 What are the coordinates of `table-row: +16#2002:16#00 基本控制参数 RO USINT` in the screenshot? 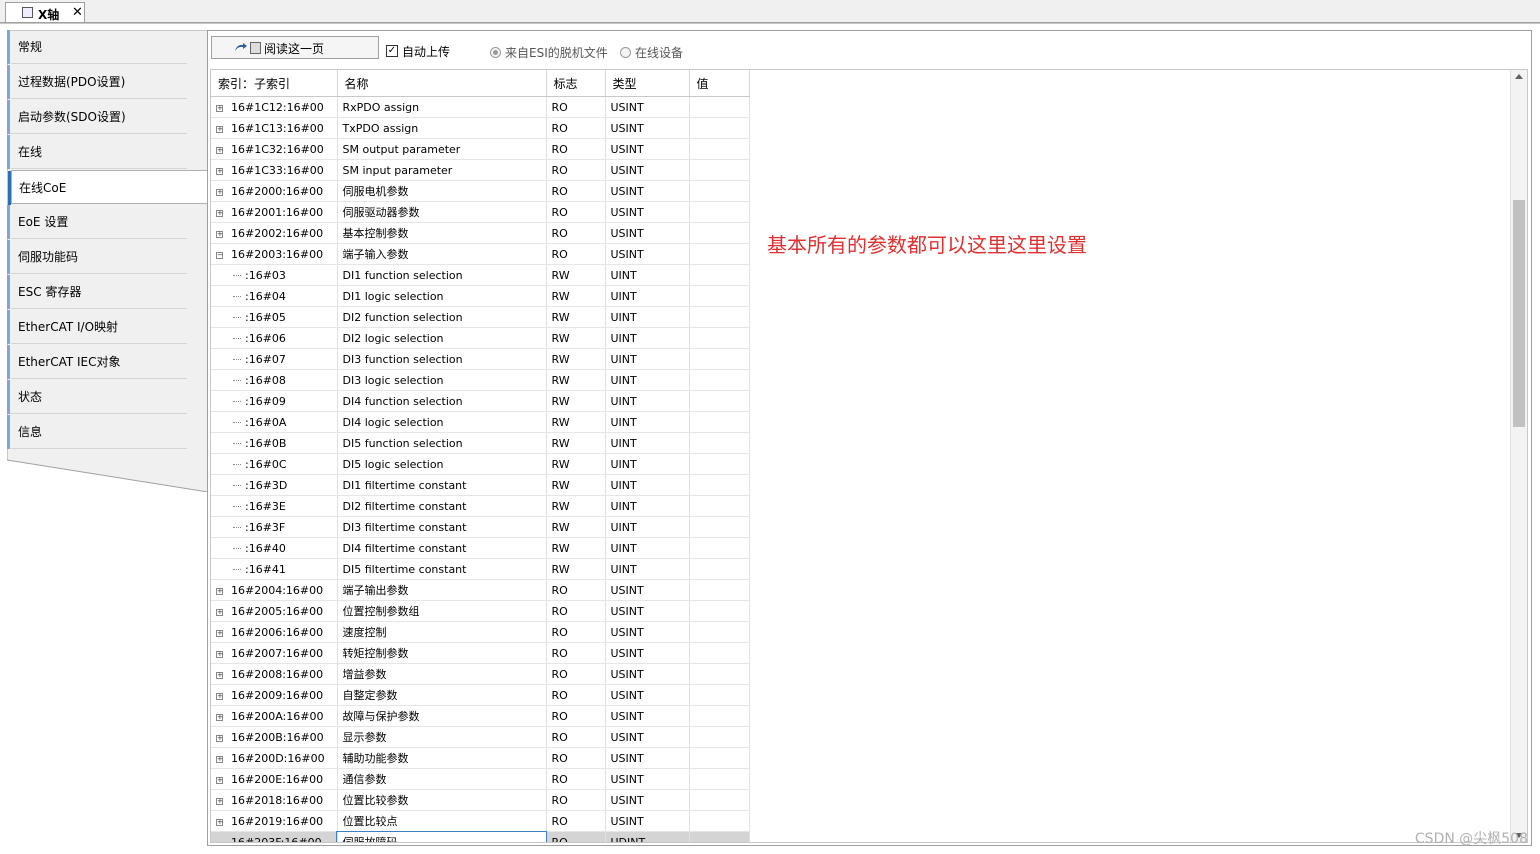 It's located at (480, 233).